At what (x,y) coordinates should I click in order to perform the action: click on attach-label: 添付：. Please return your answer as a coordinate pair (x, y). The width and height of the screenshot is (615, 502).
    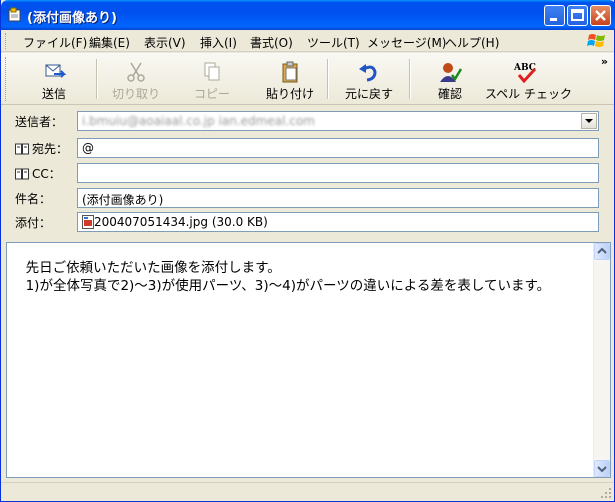
    Looking at the image, I should click on (33, 223).